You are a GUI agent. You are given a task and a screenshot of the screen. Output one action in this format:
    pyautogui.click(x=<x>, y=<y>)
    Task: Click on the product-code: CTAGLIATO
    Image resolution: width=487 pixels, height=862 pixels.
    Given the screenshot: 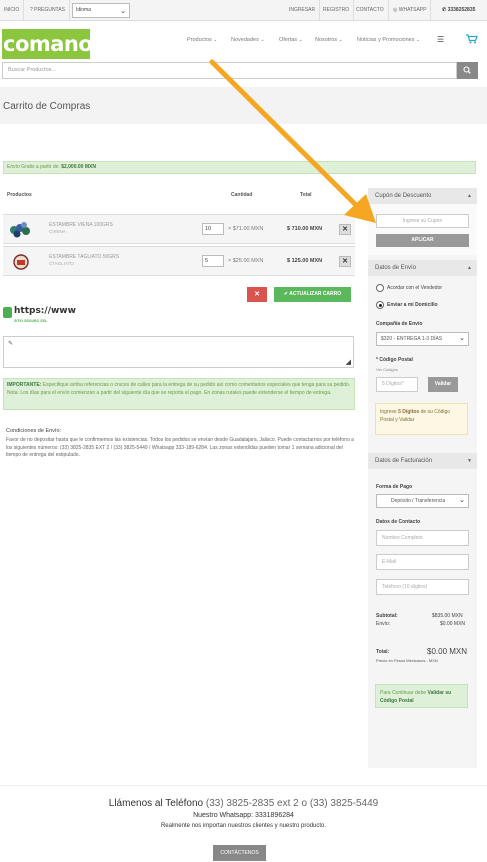 What is the action you would take?
    pyautogui.click(x=61, y=263)
    